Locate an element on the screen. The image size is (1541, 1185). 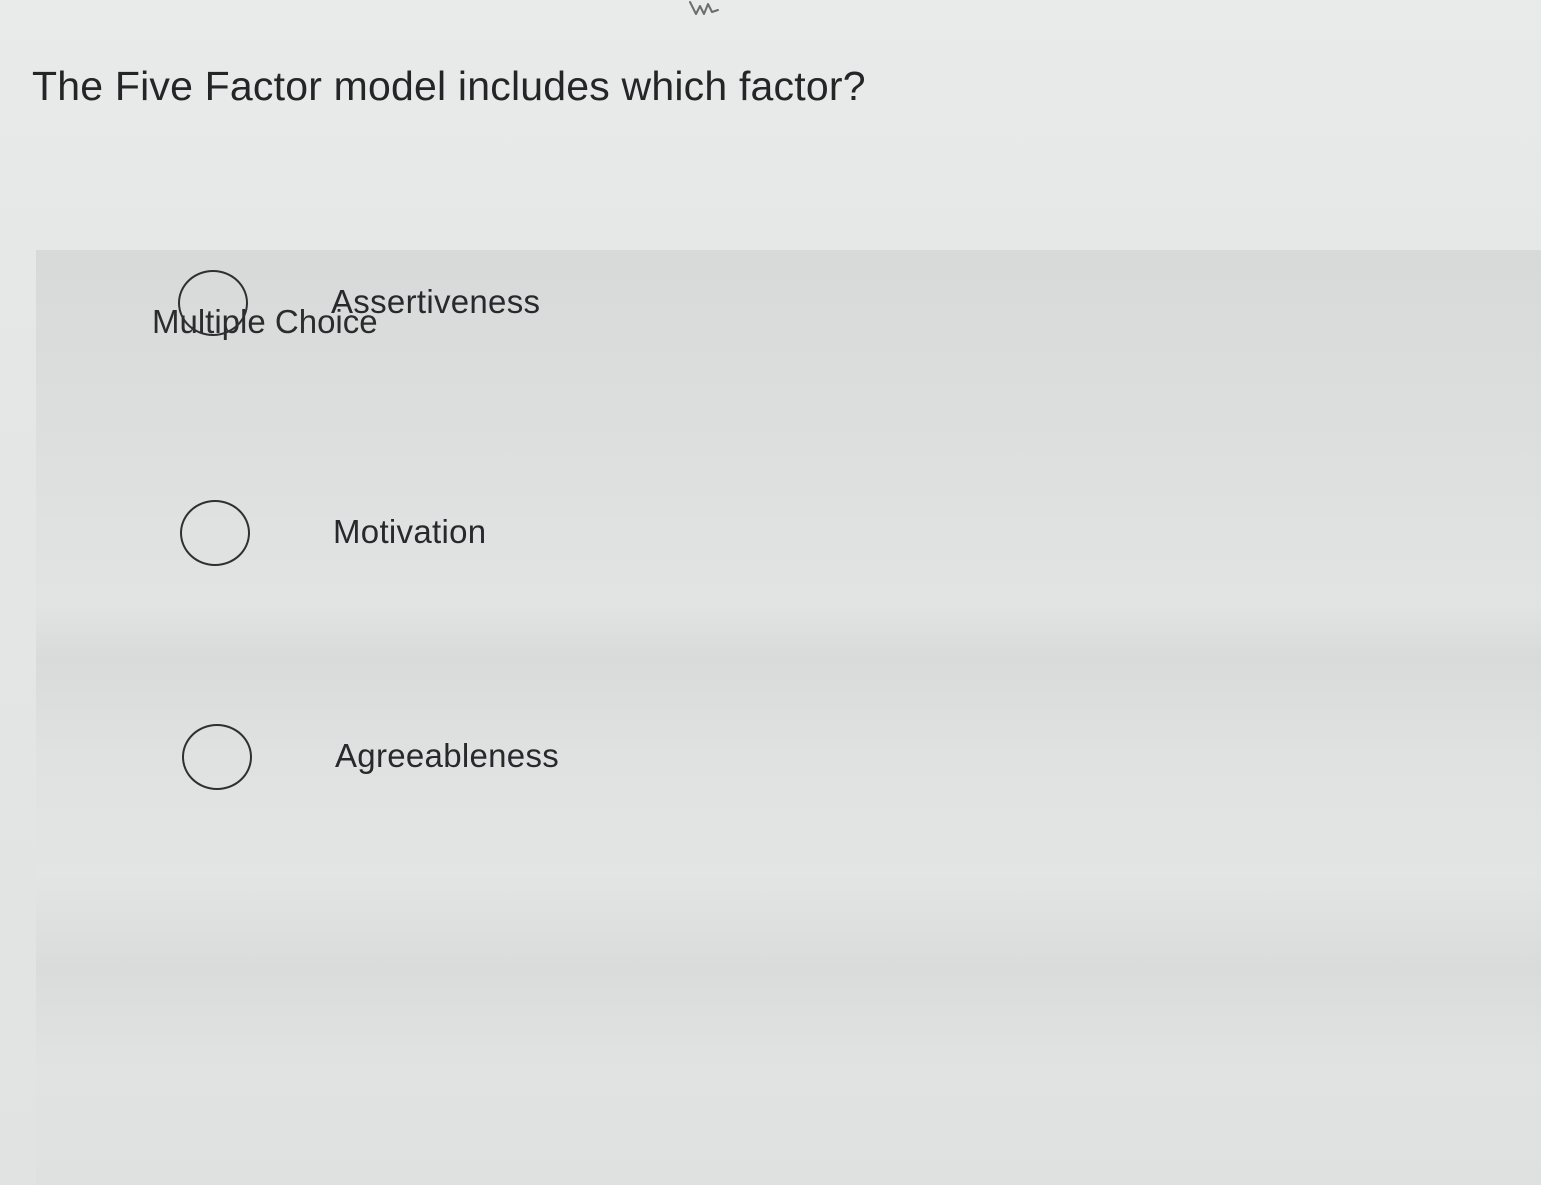
option-motivation: Motivation is located at coordinates (478, 538).